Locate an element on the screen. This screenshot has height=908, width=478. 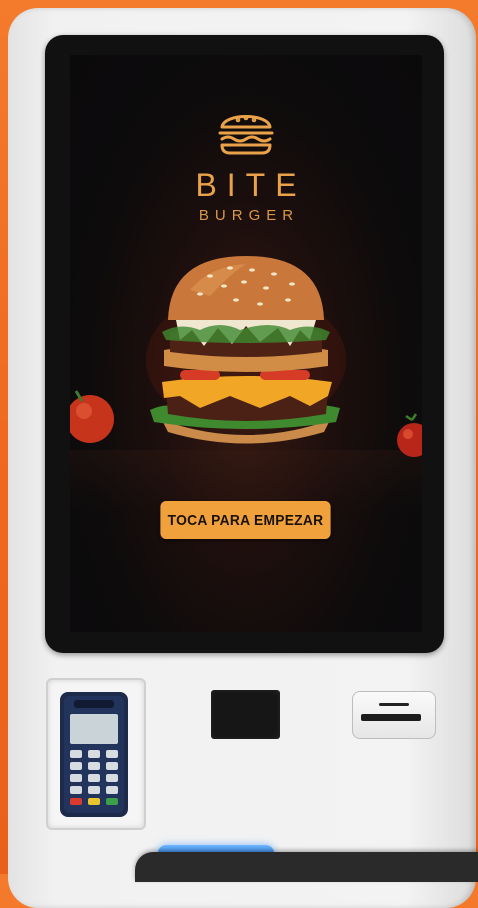
printer-indicator is located at coordinates (394, 704).